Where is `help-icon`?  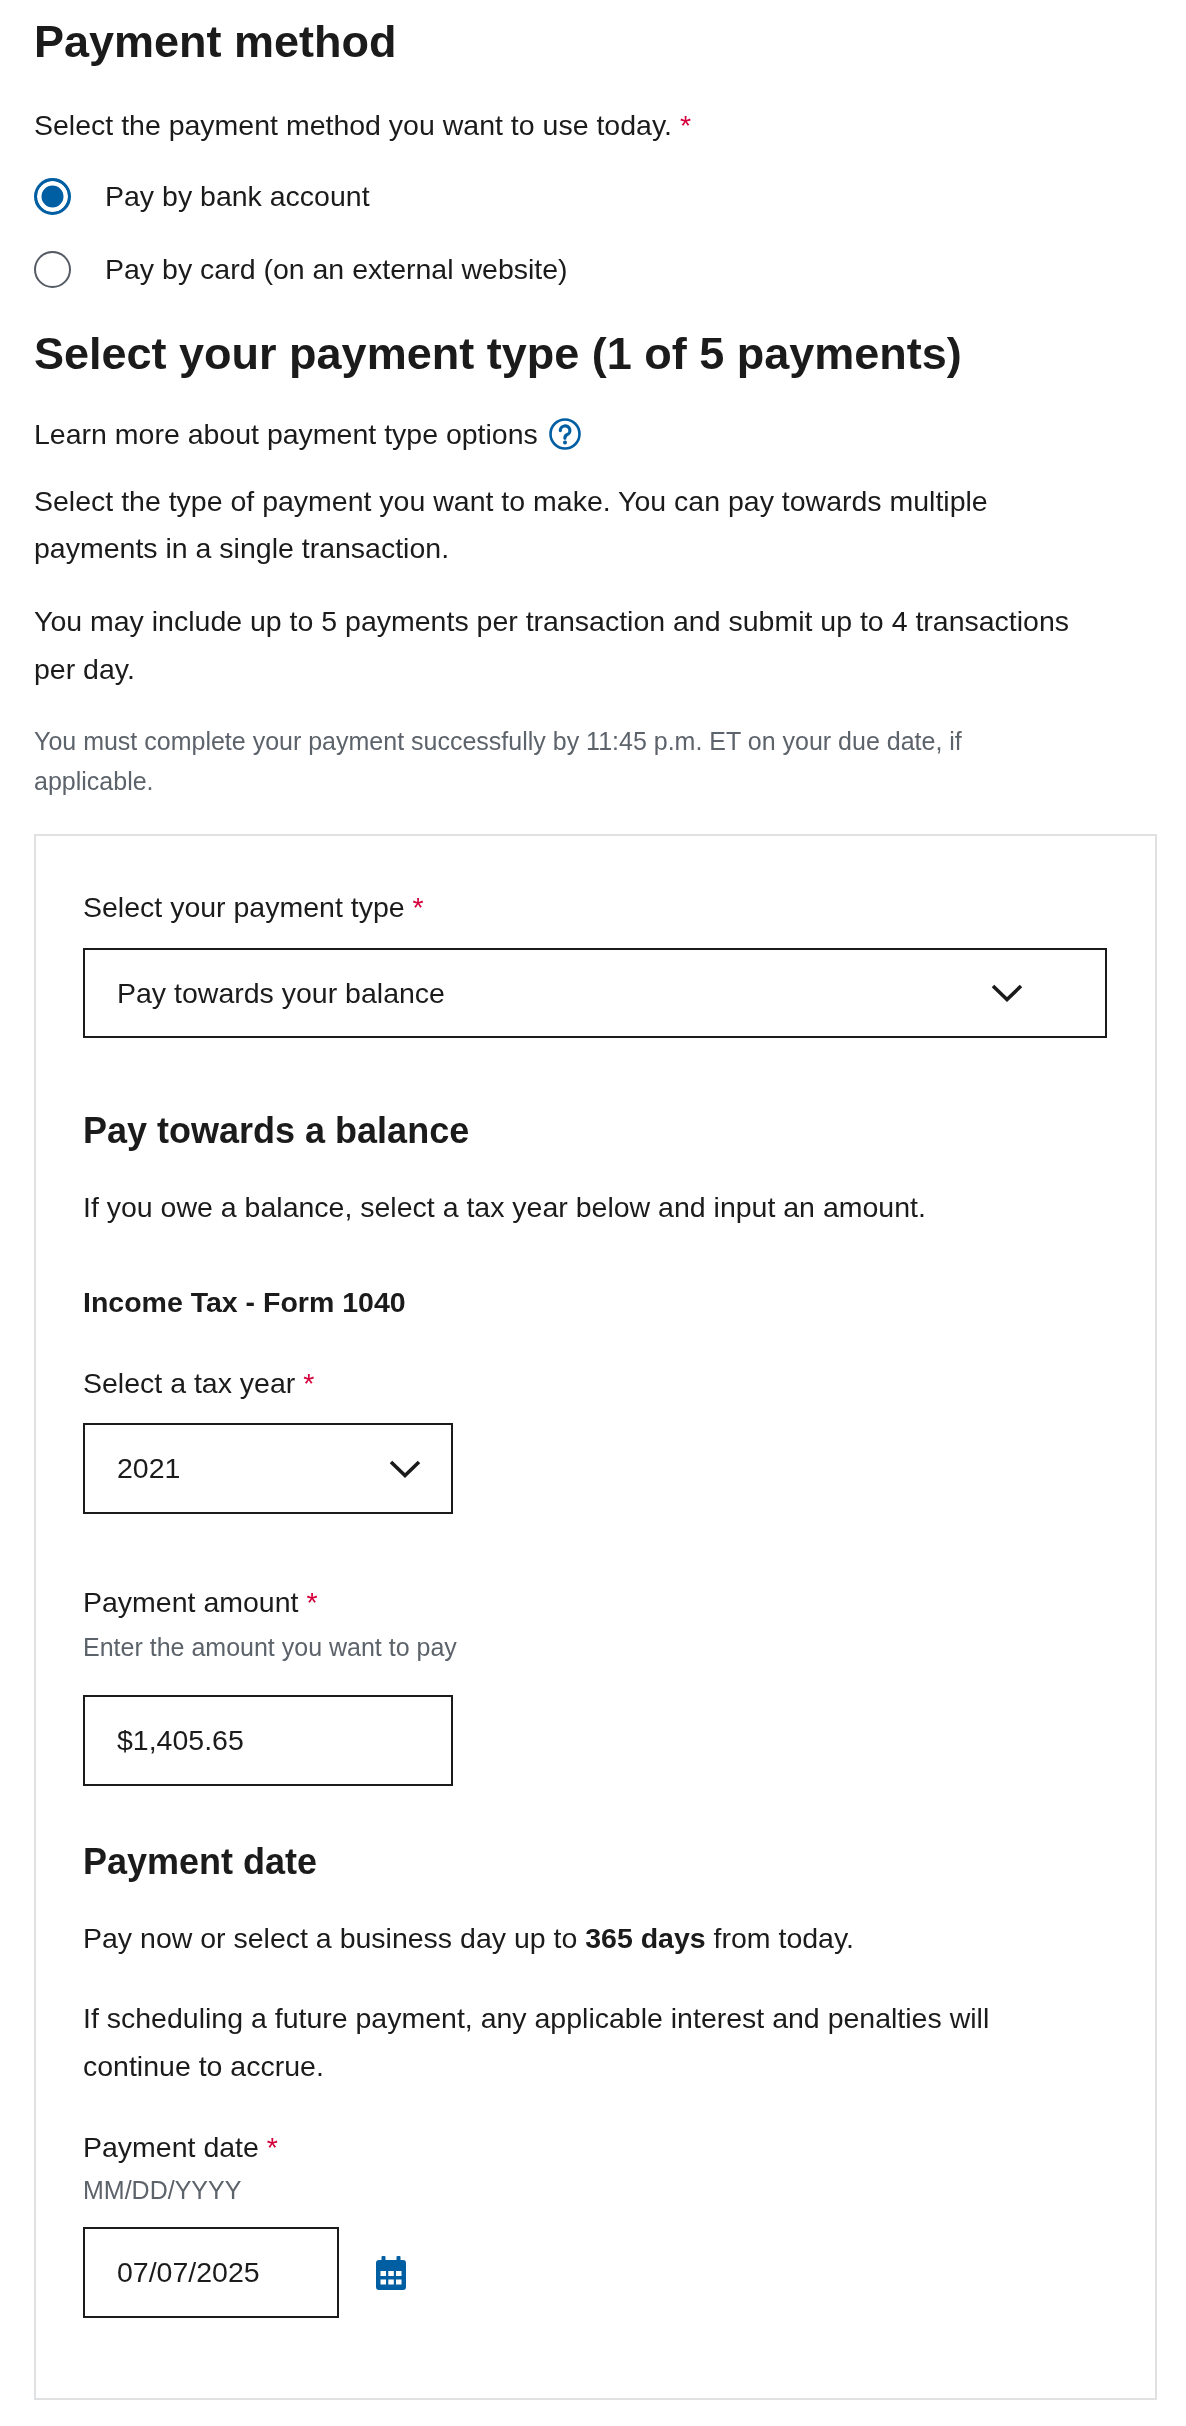 help-icon is located at coordinates (564, 434).